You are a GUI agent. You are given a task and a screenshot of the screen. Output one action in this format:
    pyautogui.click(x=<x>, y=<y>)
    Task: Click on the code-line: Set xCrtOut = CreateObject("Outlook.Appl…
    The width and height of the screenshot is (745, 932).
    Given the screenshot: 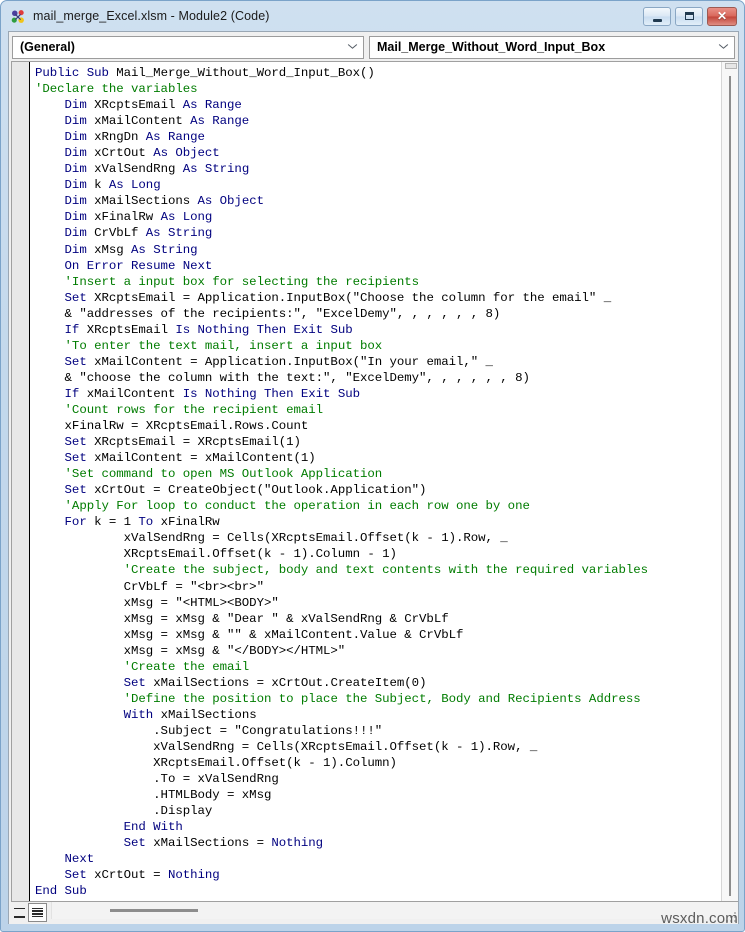 What is the action you would take?
    pyautogui.click(x=386, y=490)
    